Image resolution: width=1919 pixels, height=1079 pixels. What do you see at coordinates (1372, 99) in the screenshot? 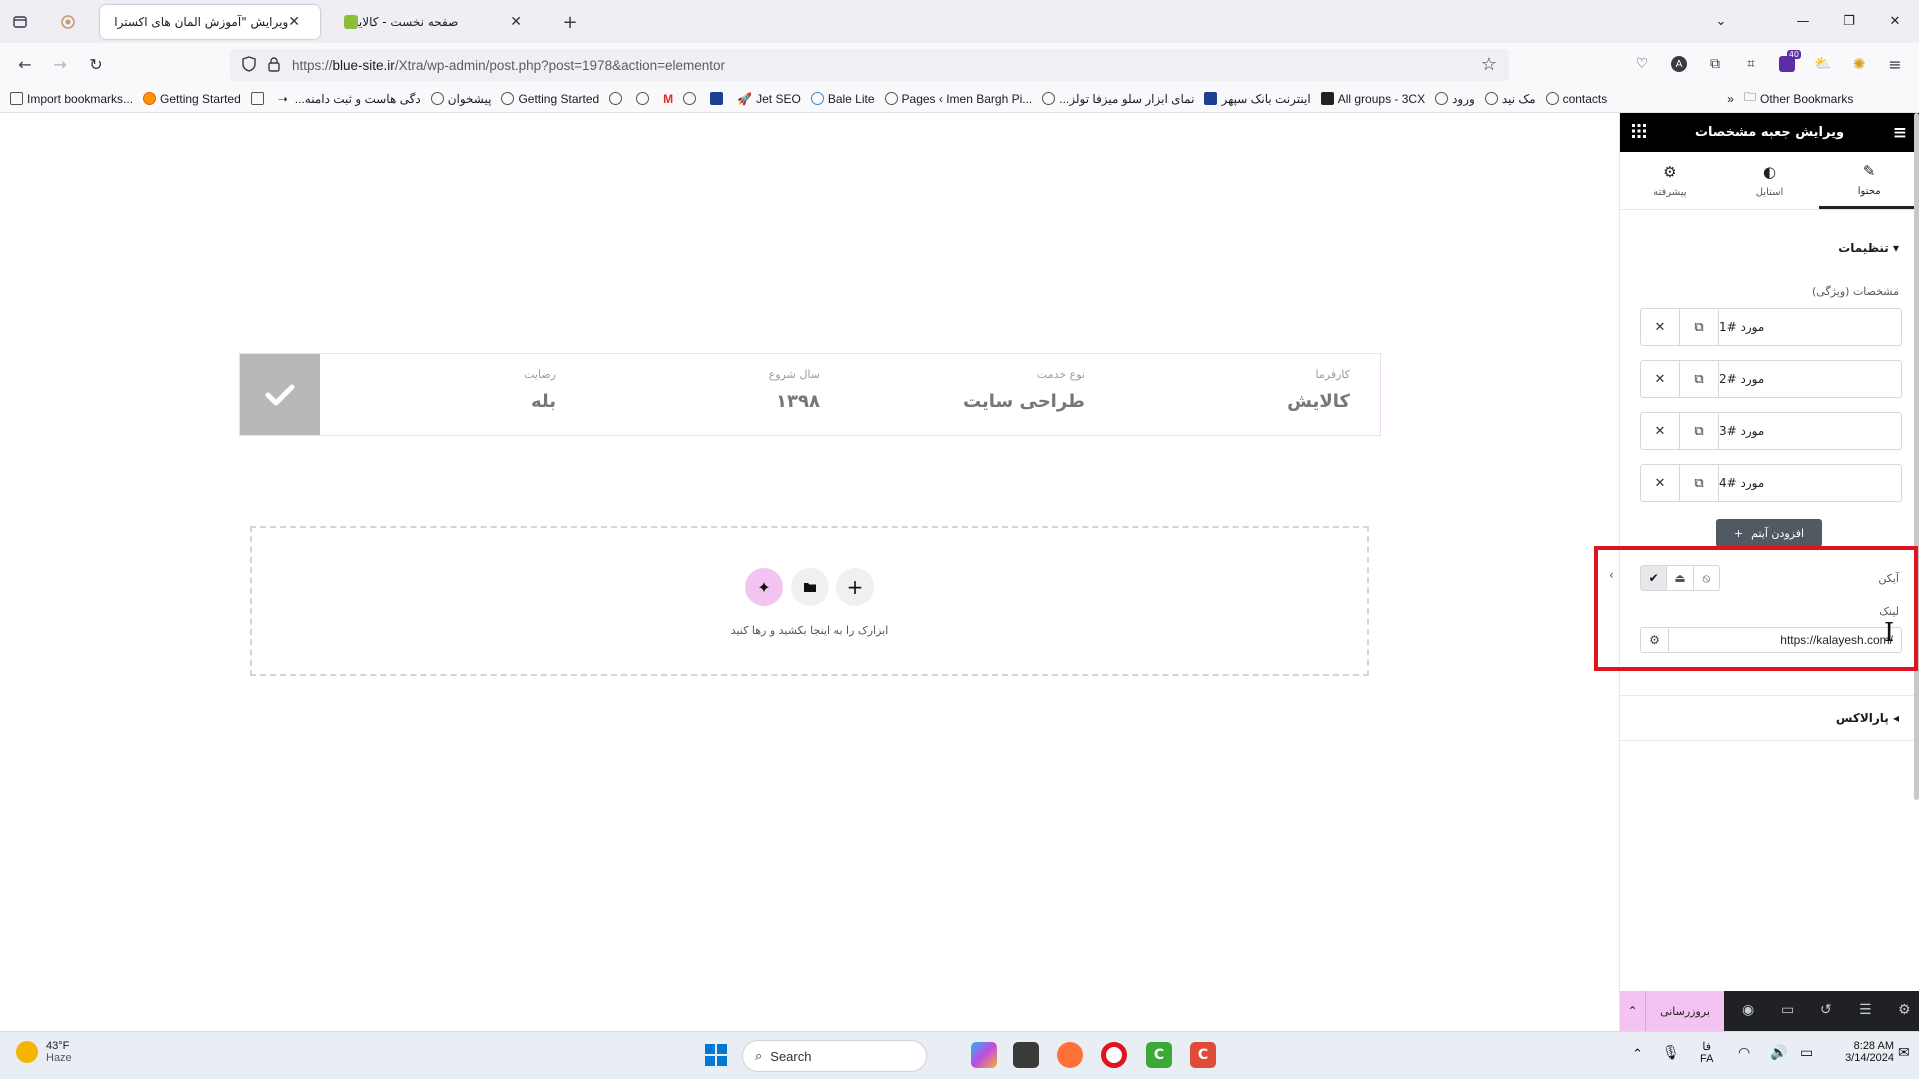
I see `bookmark-item: All groups - 3CX` at bounding box center [1372, 99].